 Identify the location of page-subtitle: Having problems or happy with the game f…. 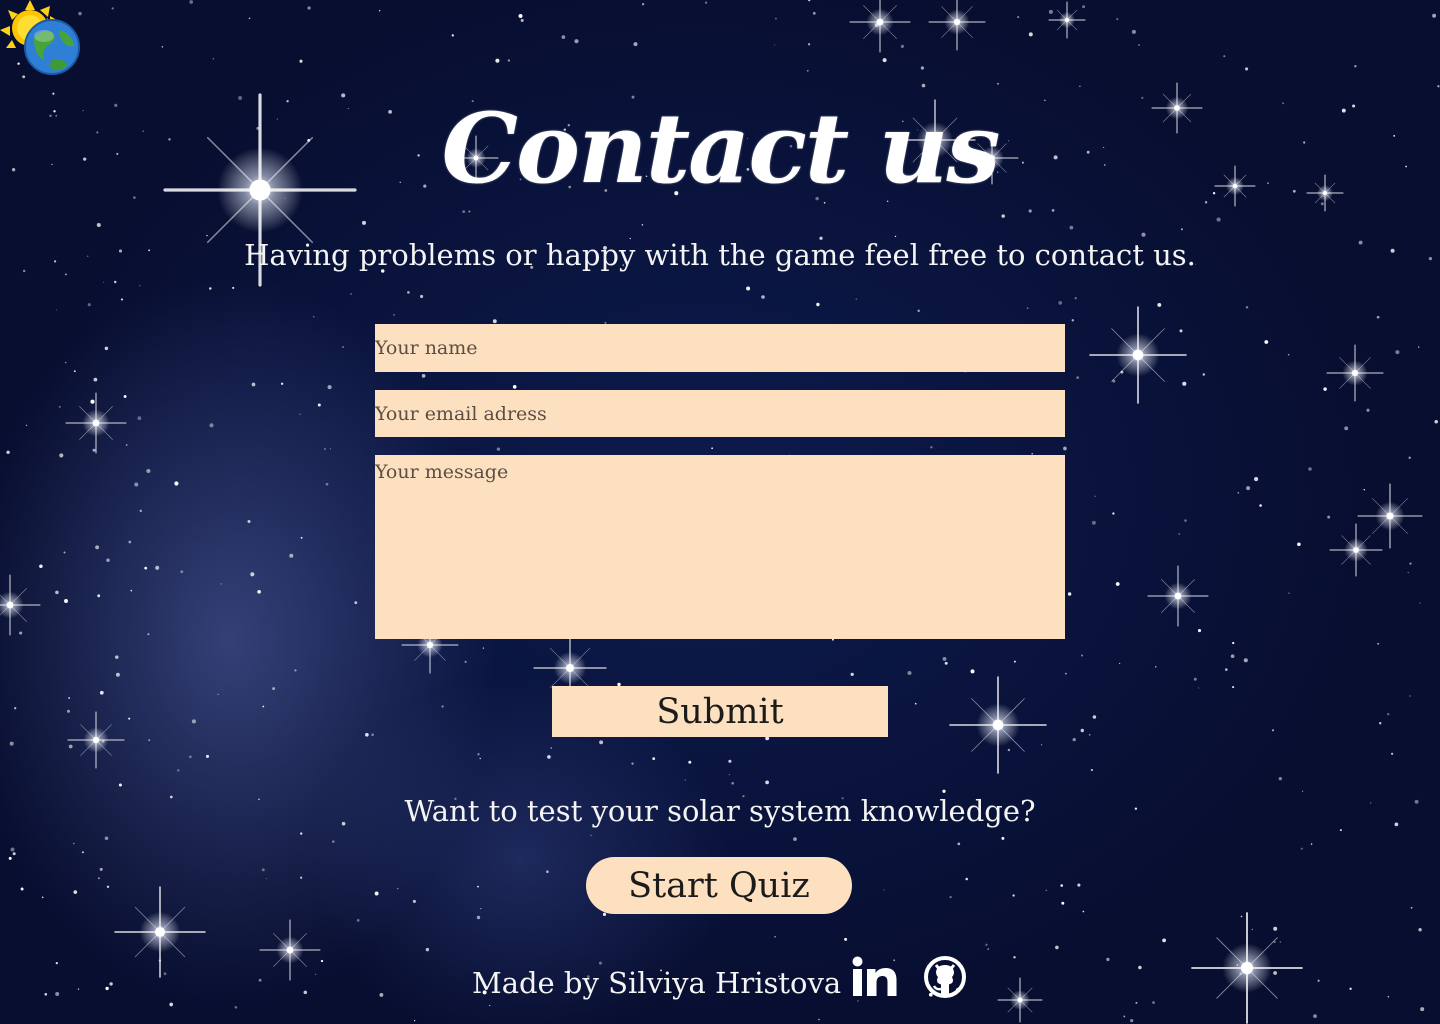
(720, 255).